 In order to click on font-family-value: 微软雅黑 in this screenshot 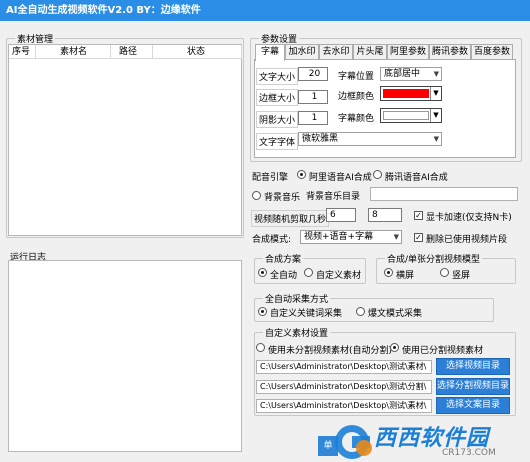, I will do `click(320, 139)`.